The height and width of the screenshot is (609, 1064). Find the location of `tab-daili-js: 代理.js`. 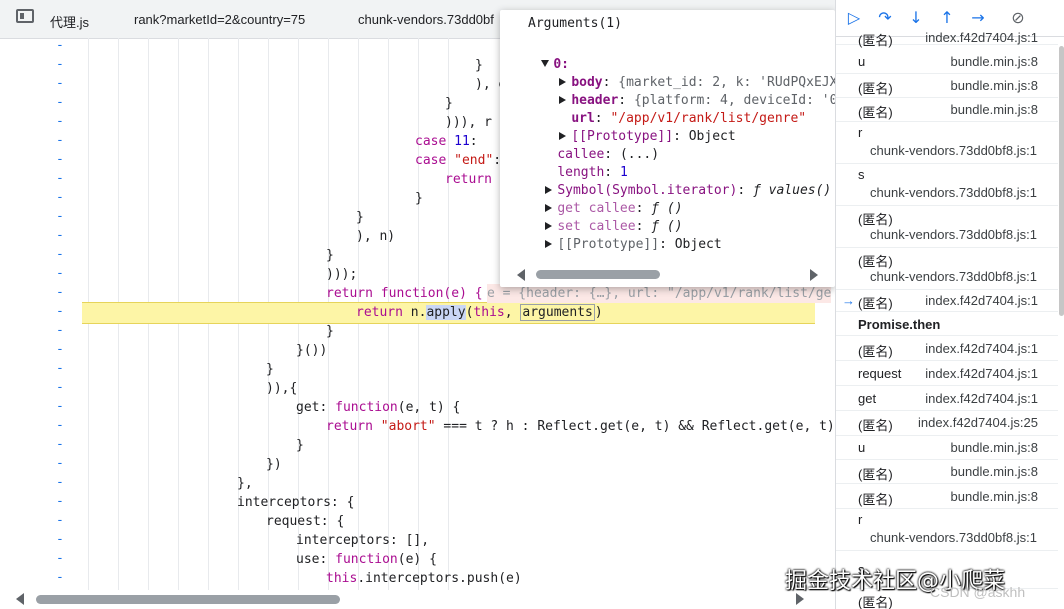

tab-daili-js: 代理.js is located at coordinates (69, 21).